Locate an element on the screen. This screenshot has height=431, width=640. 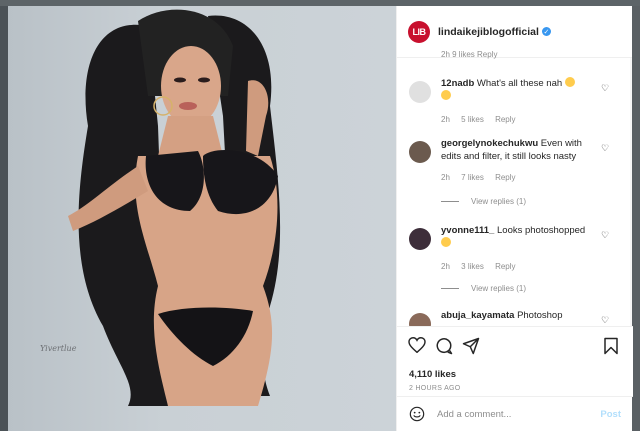
backdrop-right is located at coordinates (636, 215).